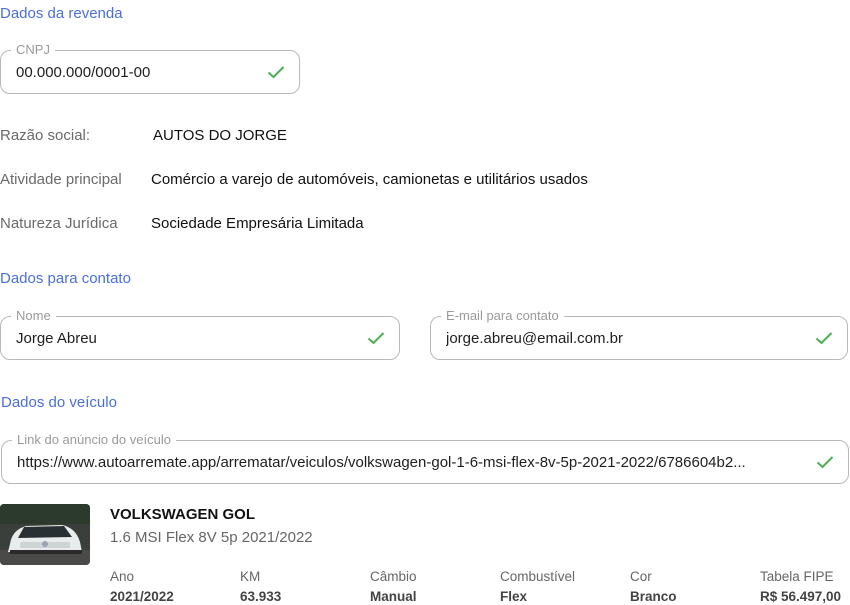 Image resolution: width=850 pixels, height=605 pixels. I want to click on spec-label-cor: Cor, so click(641, 576).